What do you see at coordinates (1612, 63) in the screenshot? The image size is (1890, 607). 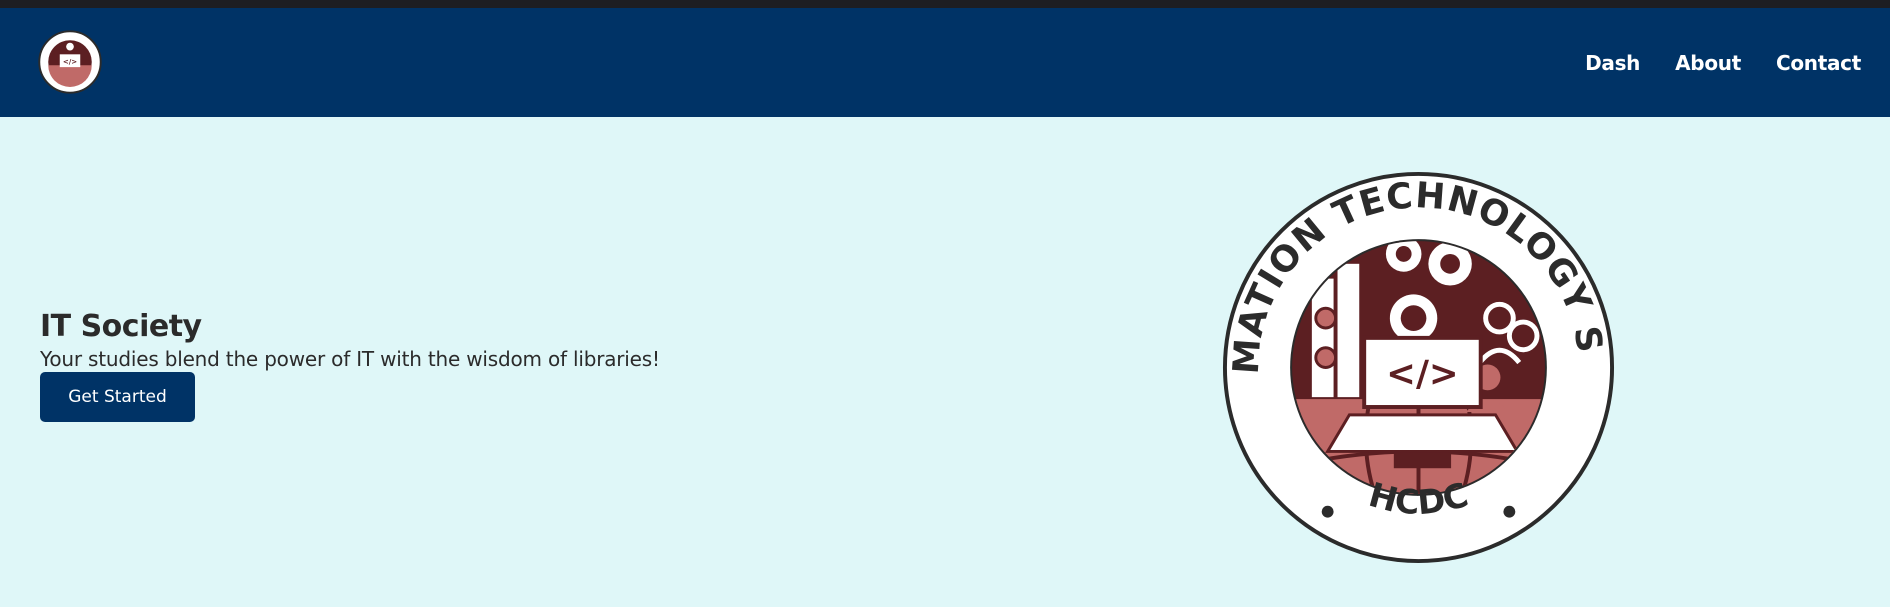 I see `nav-link-dash: Dash` at bounding box center [1612, 63].